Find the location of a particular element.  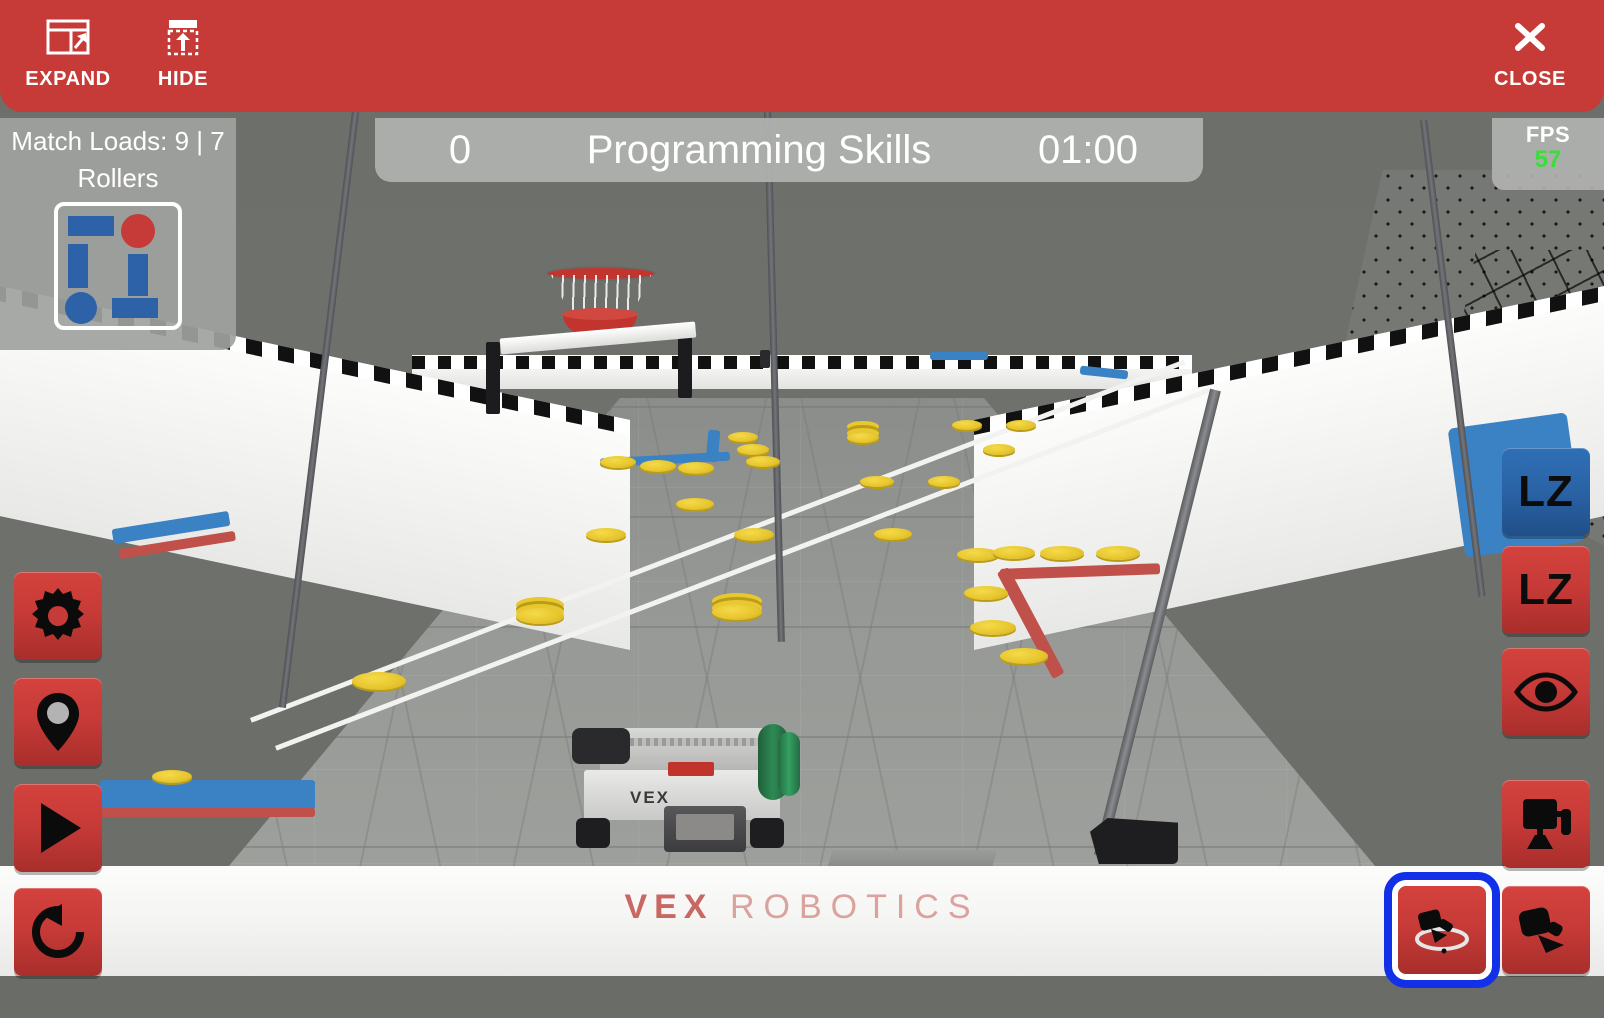

score-value: 0 is located at coordinates (460, 149).